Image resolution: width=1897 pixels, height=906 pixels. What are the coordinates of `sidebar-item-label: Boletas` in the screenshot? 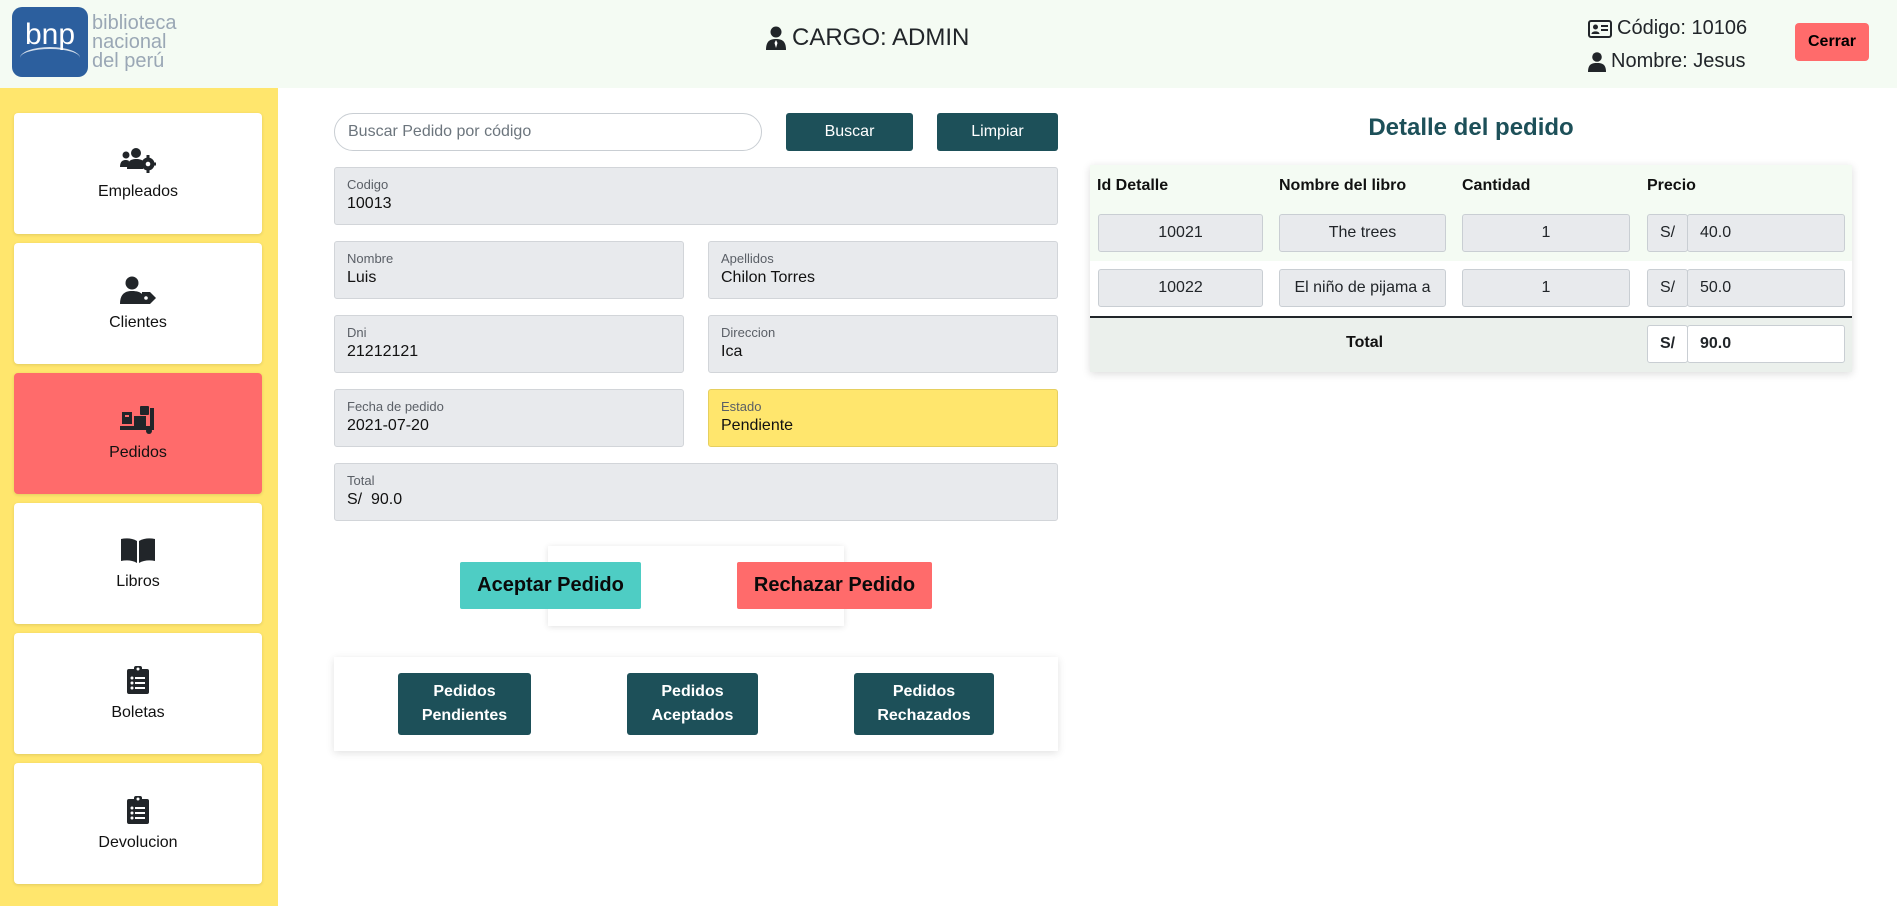 It's located at (138, 712).